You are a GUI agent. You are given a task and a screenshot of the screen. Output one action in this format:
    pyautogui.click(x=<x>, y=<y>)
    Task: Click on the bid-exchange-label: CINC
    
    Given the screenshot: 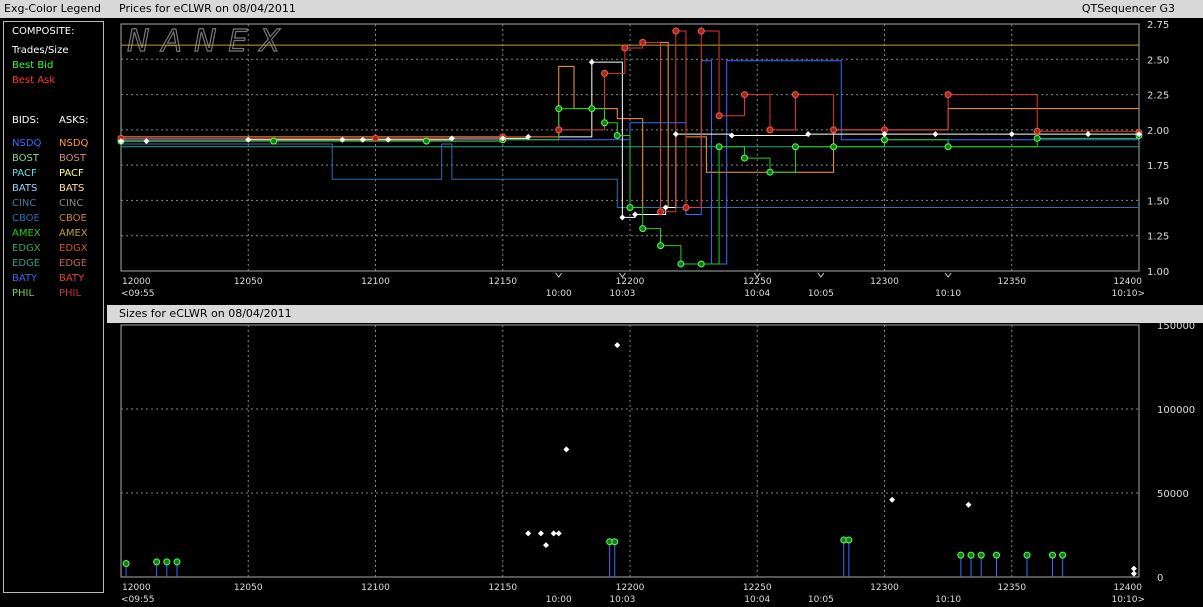 What is the action you would take?
    pyautogui.click(x=24, y=203)
    